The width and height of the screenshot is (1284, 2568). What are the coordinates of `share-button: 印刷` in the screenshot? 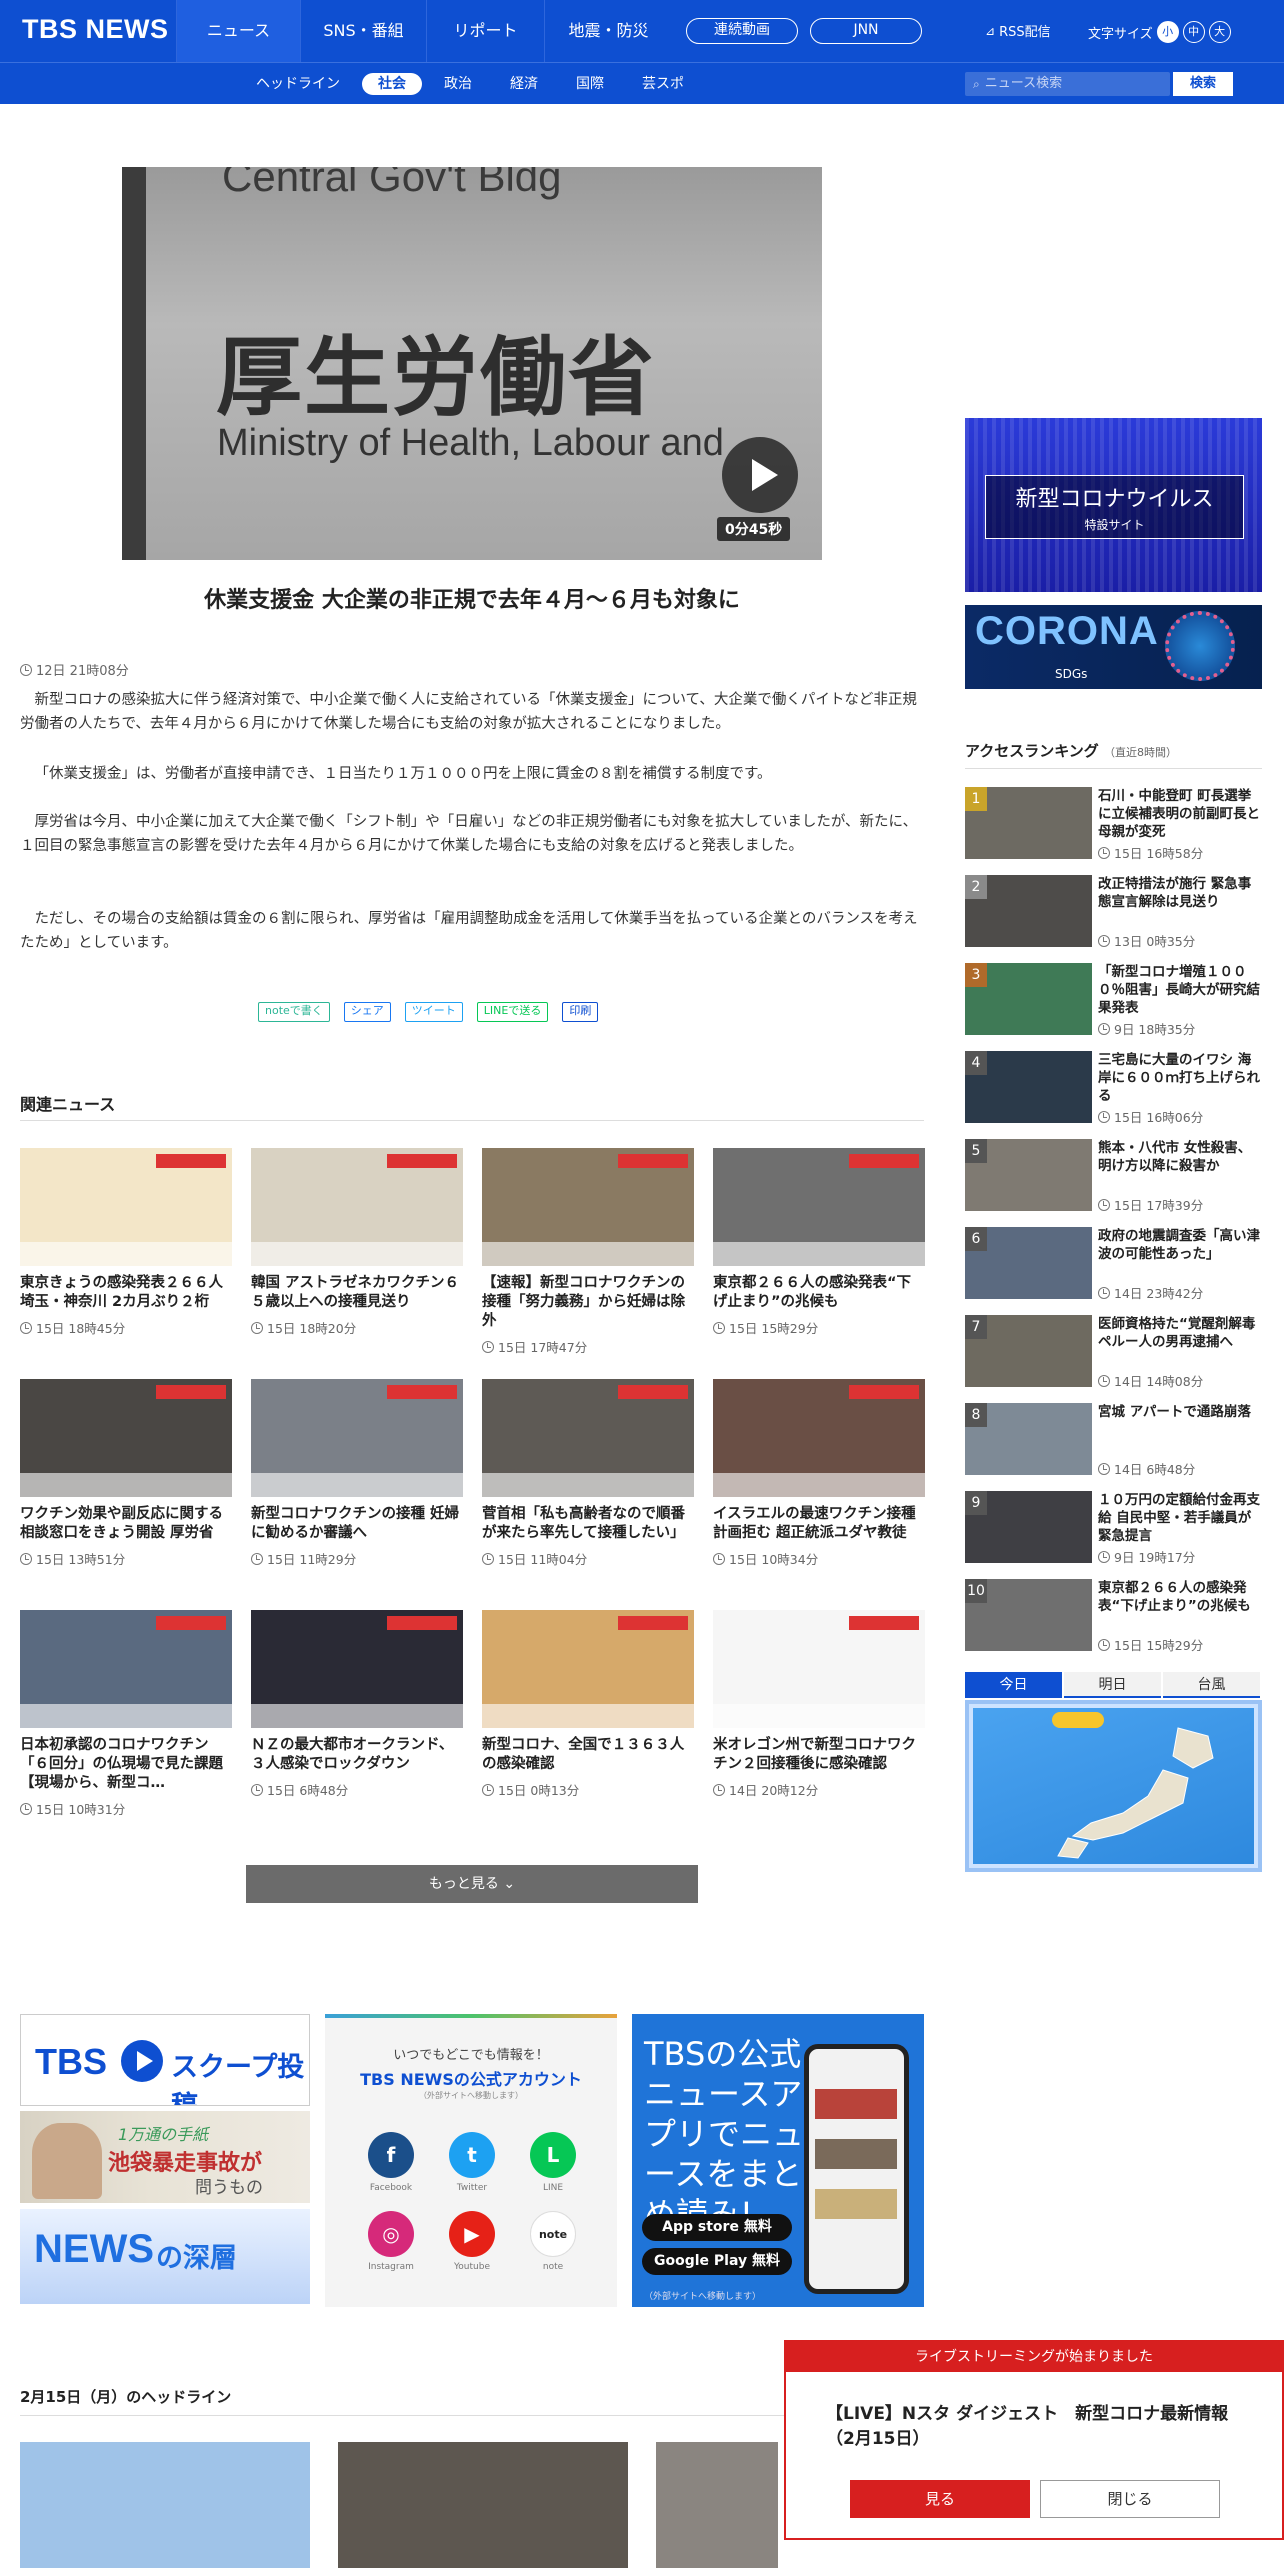 It's located at (580, 1012).